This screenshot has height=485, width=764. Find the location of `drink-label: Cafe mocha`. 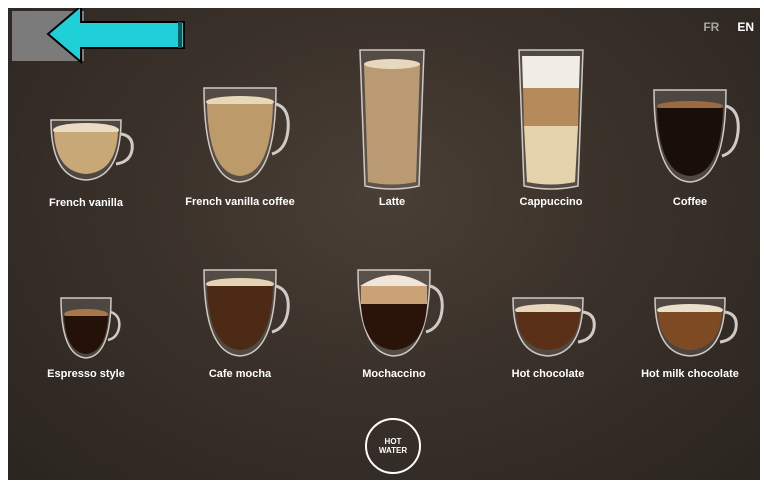

drink-label: Cafe mocha is located at coordinates (240, 374).